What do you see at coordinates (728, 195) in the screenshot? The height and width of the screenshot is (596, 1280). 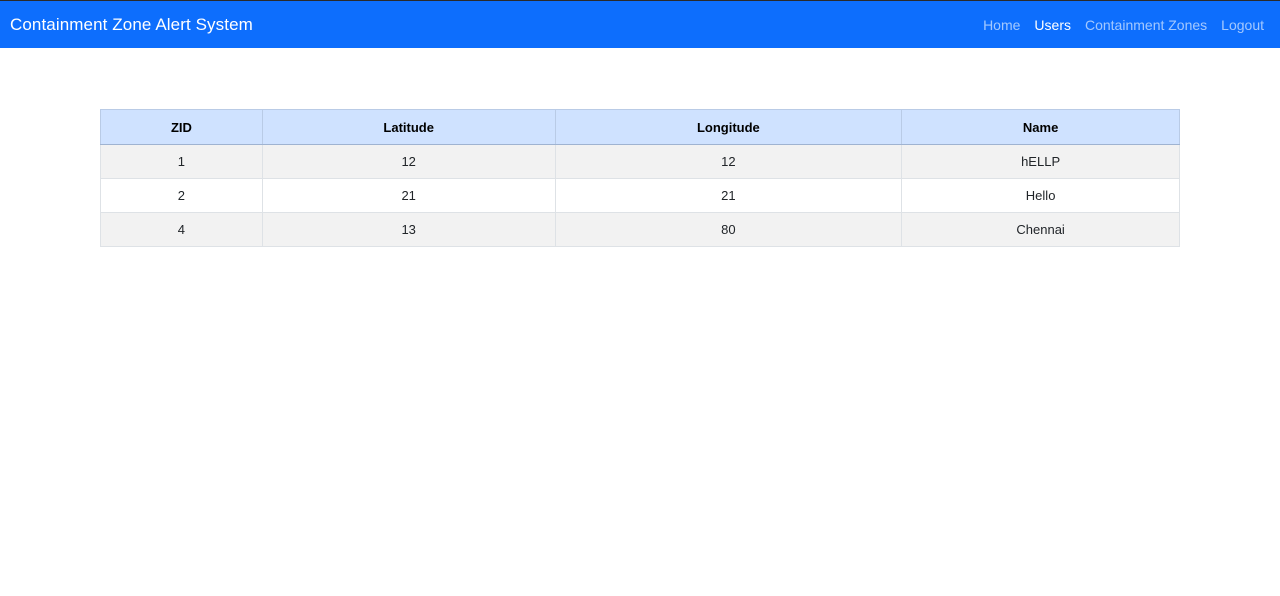 I see `cell-longitude: 21` at bounding box center [728, 195].